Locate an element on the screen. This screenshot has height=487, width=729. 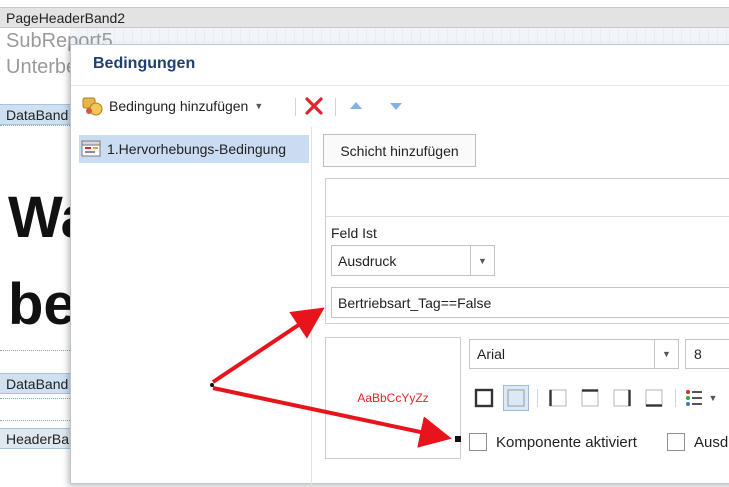
border-left-icon is located at coordinates (558, 398).